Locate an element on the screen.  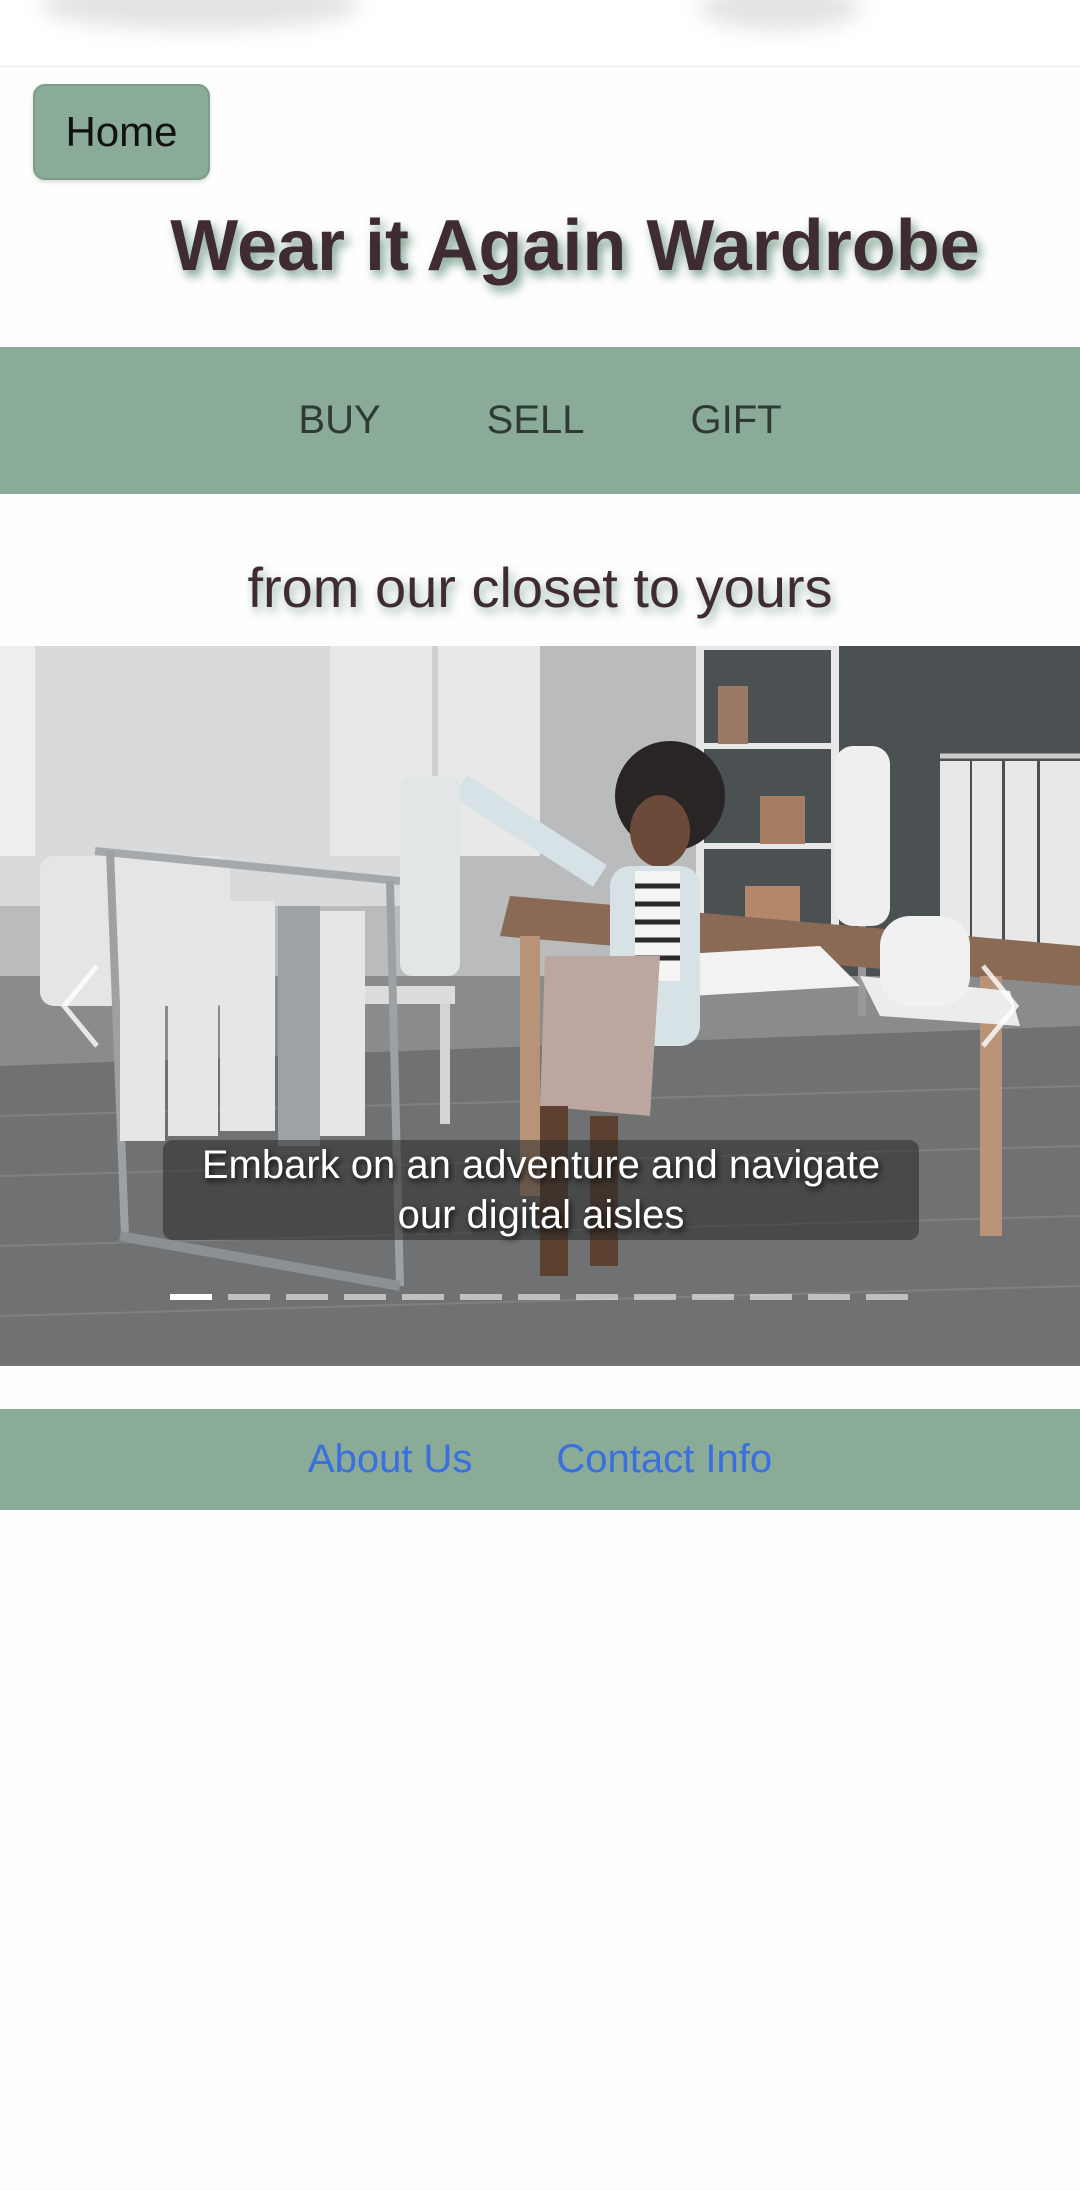
contact-info-link: Contact Info is located at coordinates (664, 1459).